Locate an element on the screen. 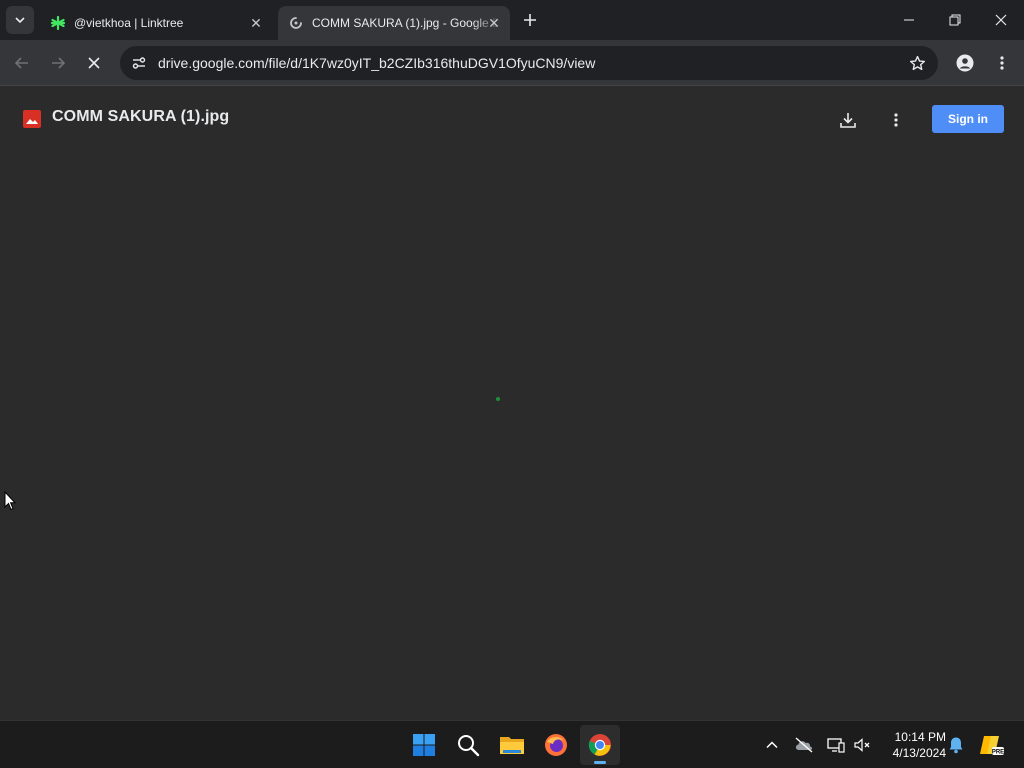 This screenshot has height=768, width=1024. file-explorer-button is located at coordinates (512, 745).